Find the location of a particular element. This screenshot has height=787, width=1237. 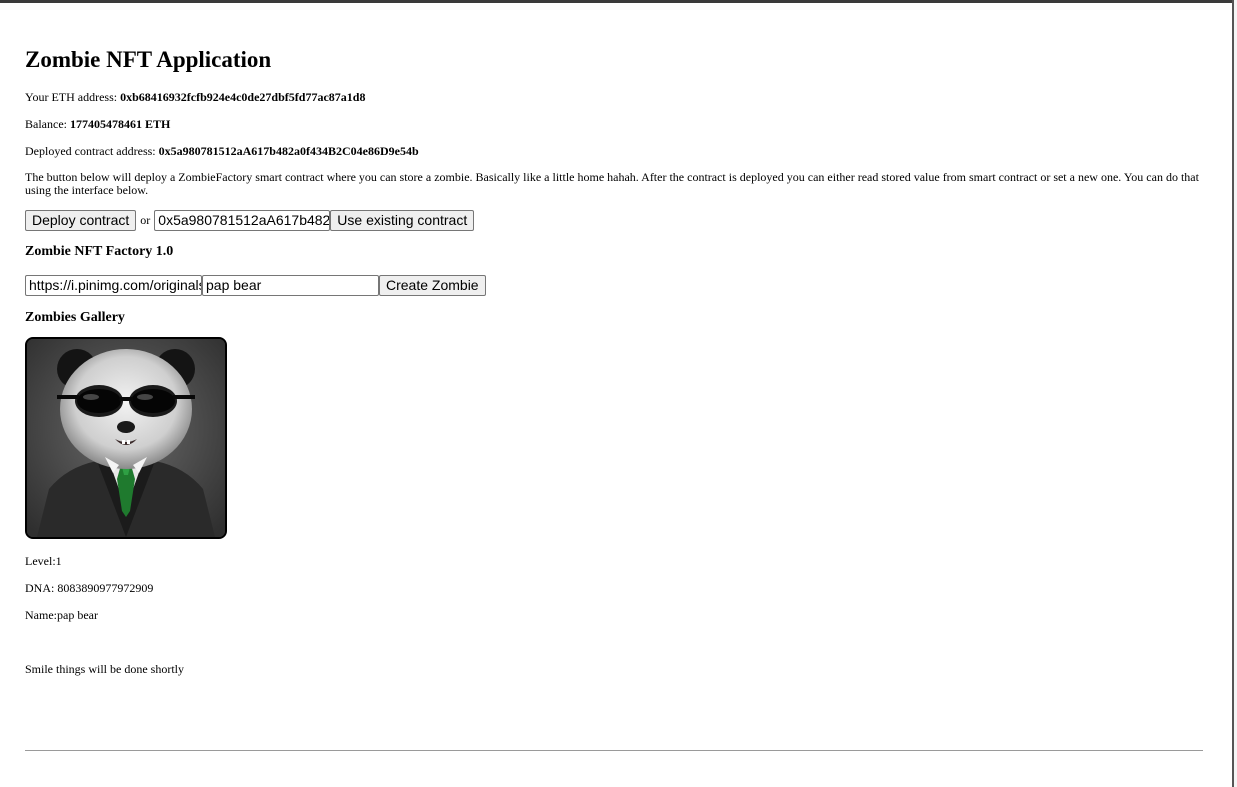

zombie-level: Level:1 is located at coordinates (43, 561).